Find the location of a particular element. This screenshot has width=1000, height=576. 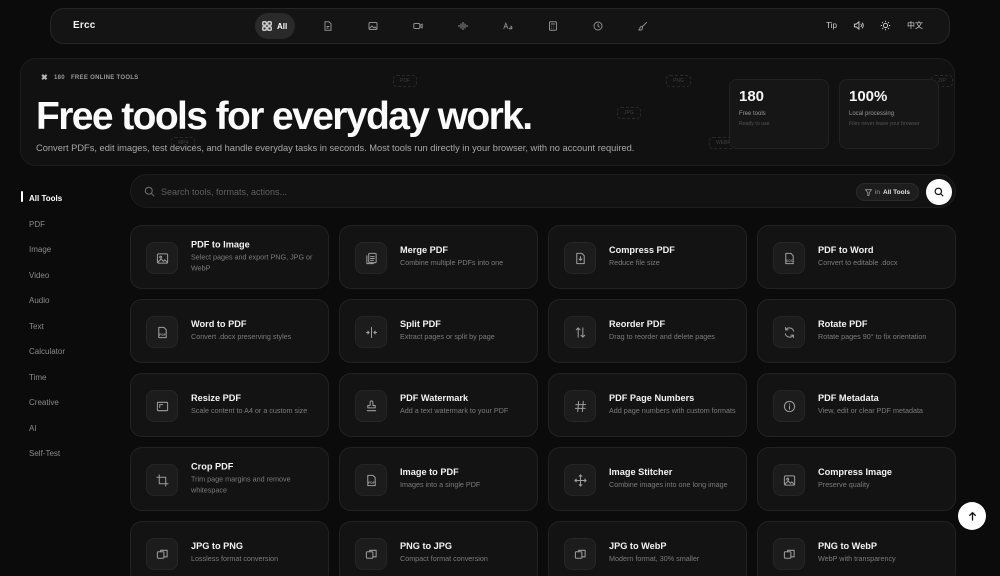

tool-text: JPG to PNG Lossless format conversion is located at coordinates (254, 553).